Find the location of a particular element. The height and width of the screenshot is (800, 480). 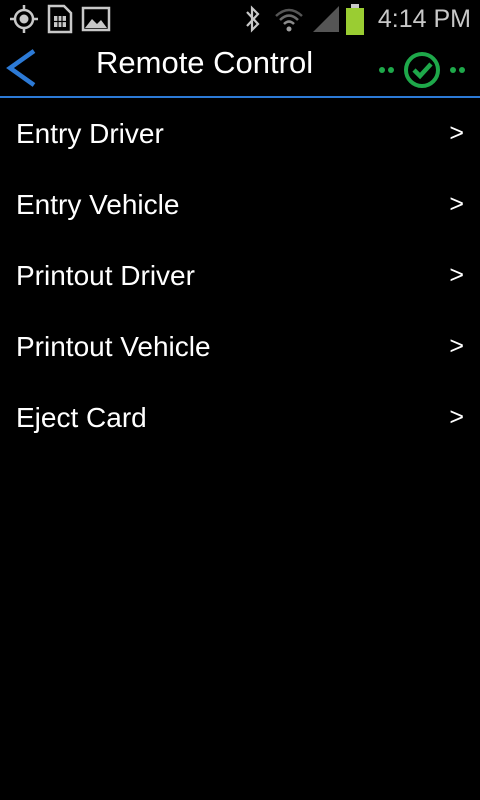

menu-item-entry-driver: Entry Driver > is located at coordinates (240, 134).